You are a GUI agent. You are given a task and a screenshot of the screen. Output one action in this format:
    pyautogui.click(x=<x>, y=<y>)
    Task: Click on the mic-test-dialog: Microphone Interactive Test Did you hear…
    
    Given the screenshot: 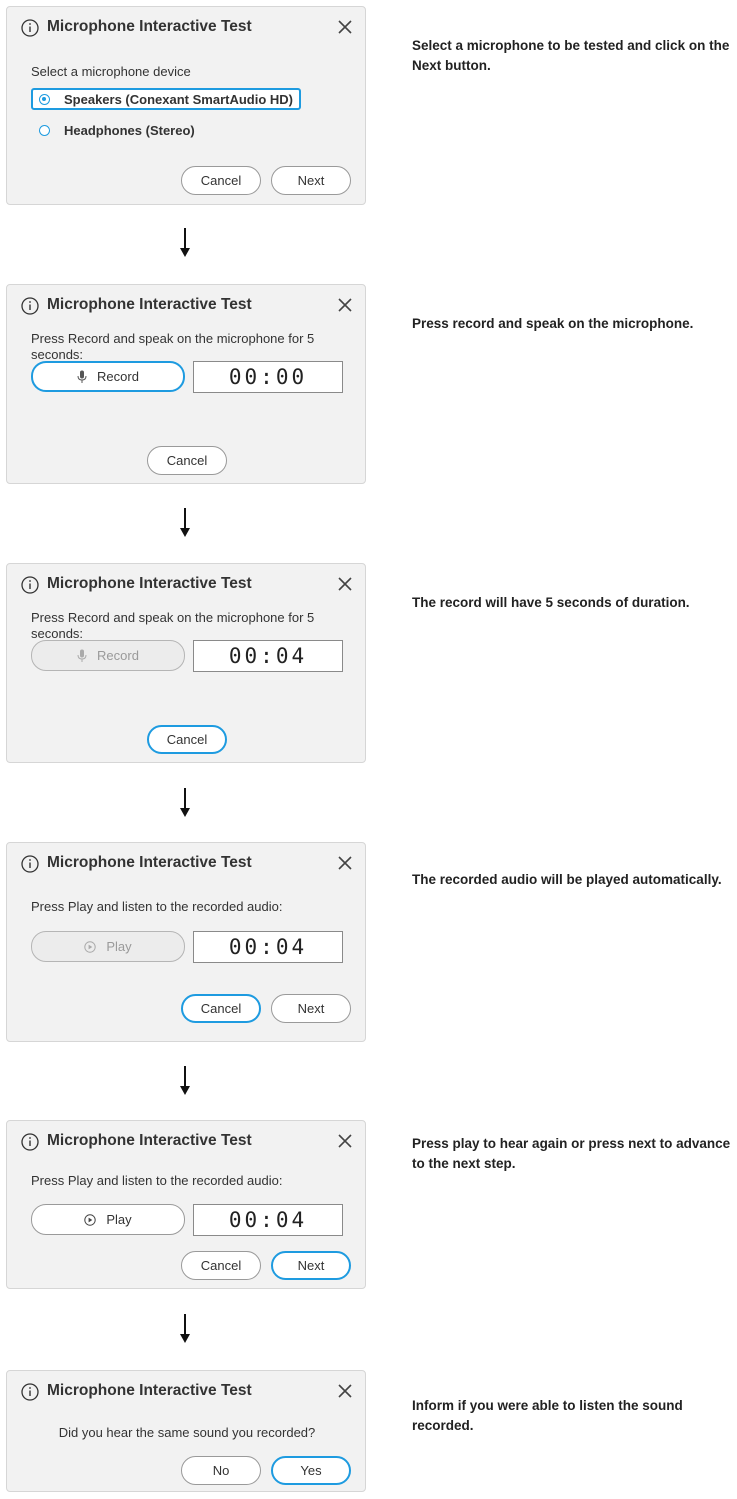 What is the action you would take?
    pyautogui.click(x=186, y=1431)
    